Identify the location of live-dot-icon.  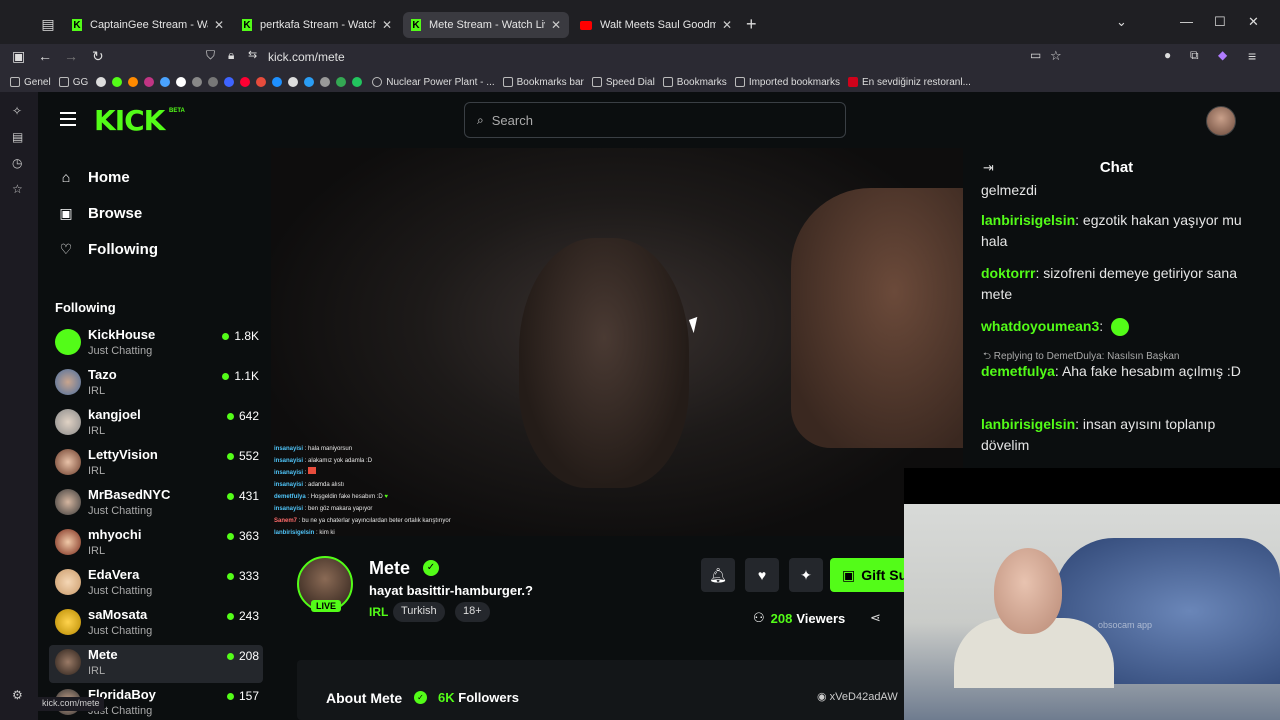
(230, 576).